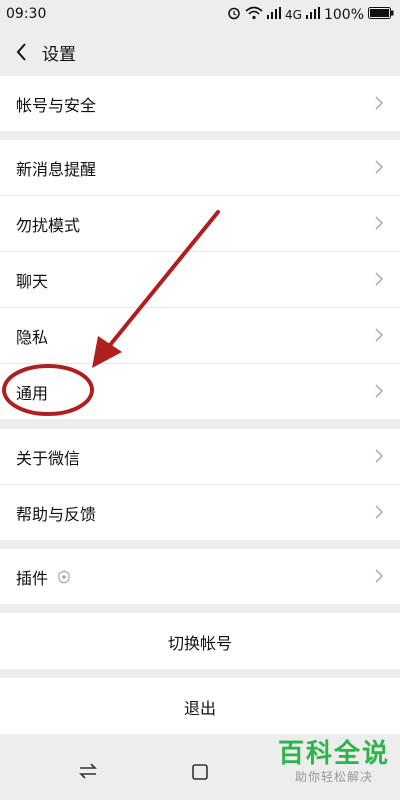 Image resolution: width=400 pixels, height=800 pixels. Describe the element at coordinates (48, 458) in the screenshot. I see `settings-item-label: 关于微信` at that location.